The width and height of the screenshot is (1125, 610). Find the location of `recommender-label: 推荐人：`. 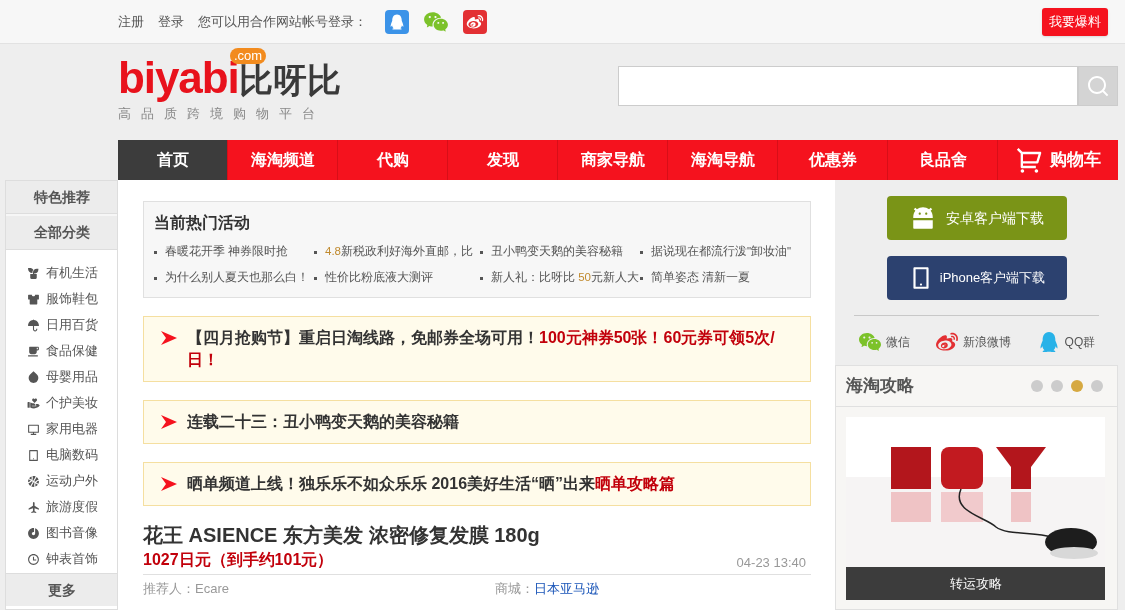

recommender-label: 推荐人： is located at coordinates (169, 589).